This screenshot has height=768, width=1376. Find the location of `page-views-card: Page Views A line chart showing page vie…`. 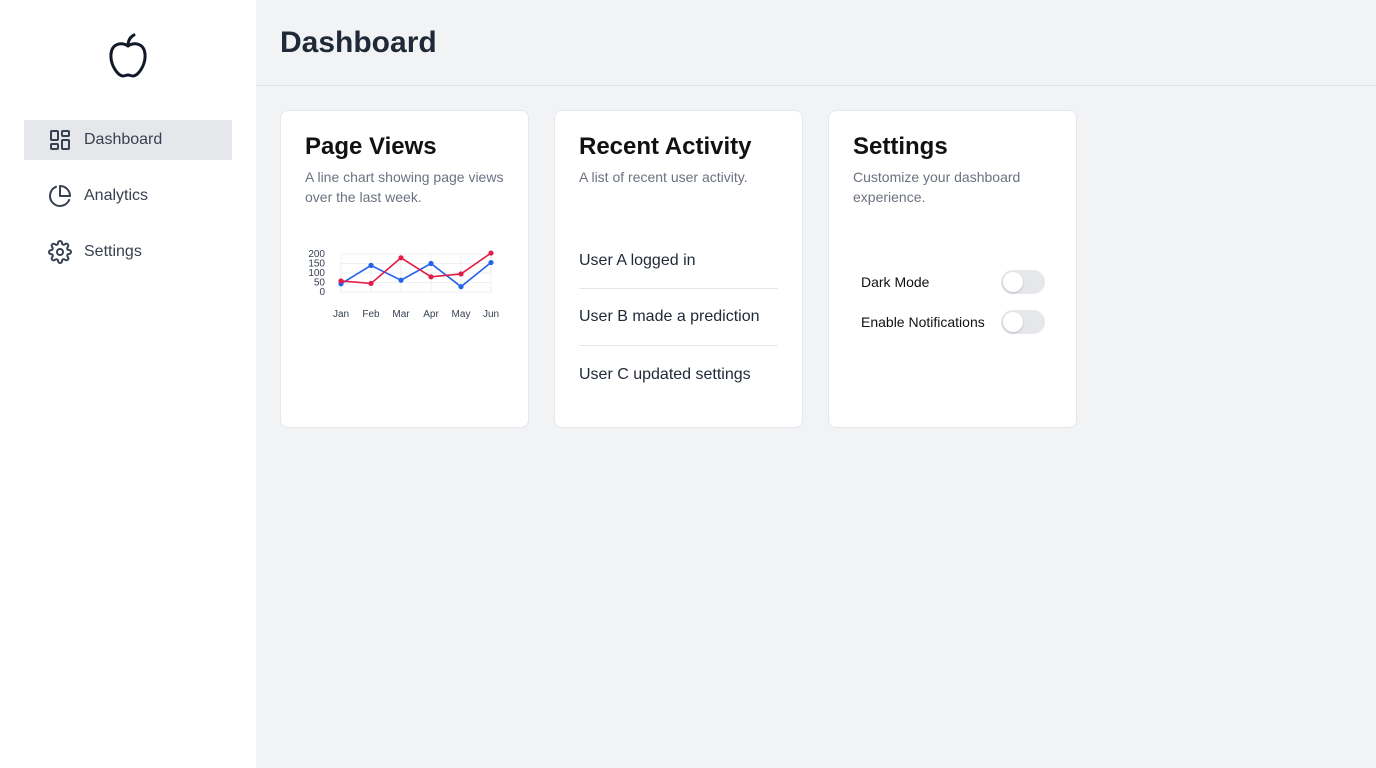

page-views-card: Page Views A line chart showing page vie… is located at coordinates (404, 269).